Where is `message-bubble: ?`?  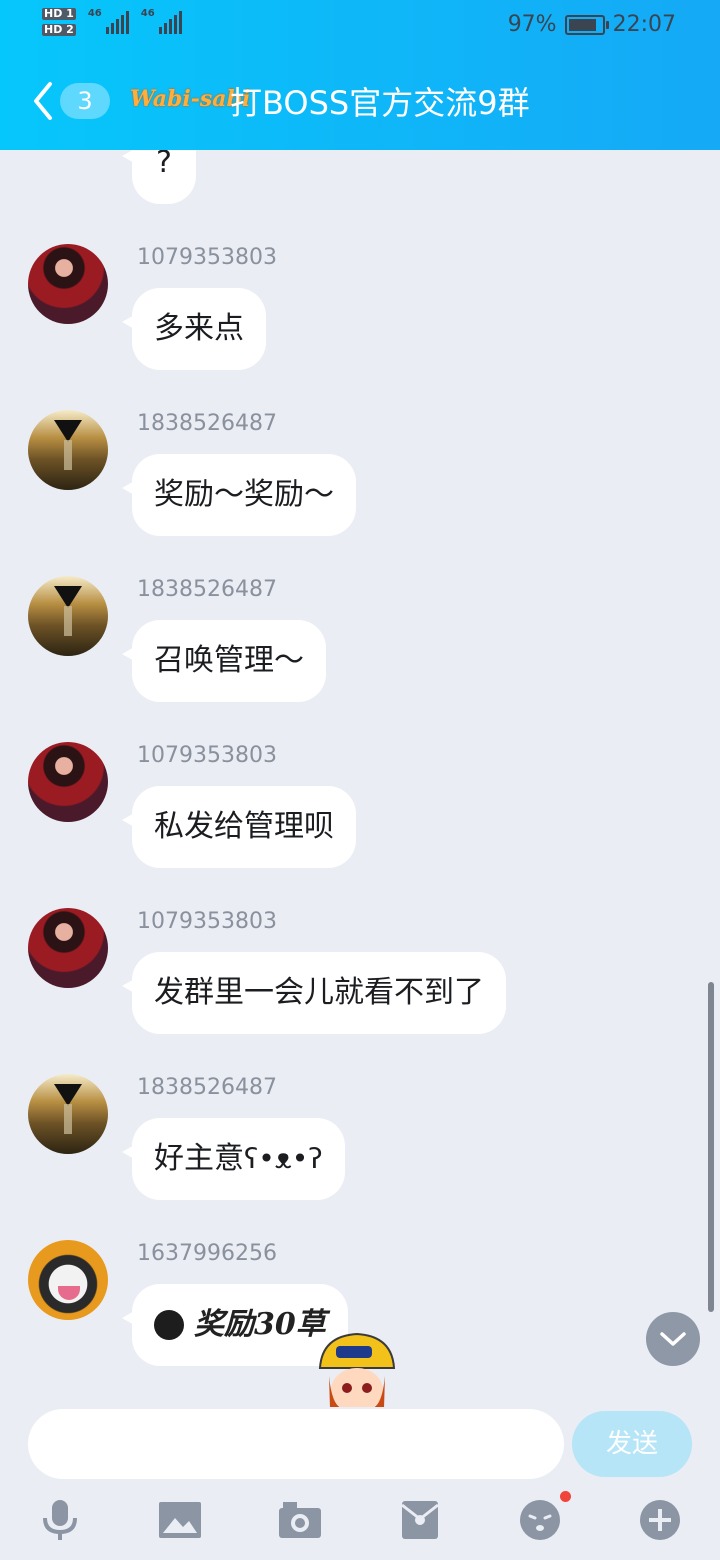
message-bubble: ? is located at coordinates (159, 177).